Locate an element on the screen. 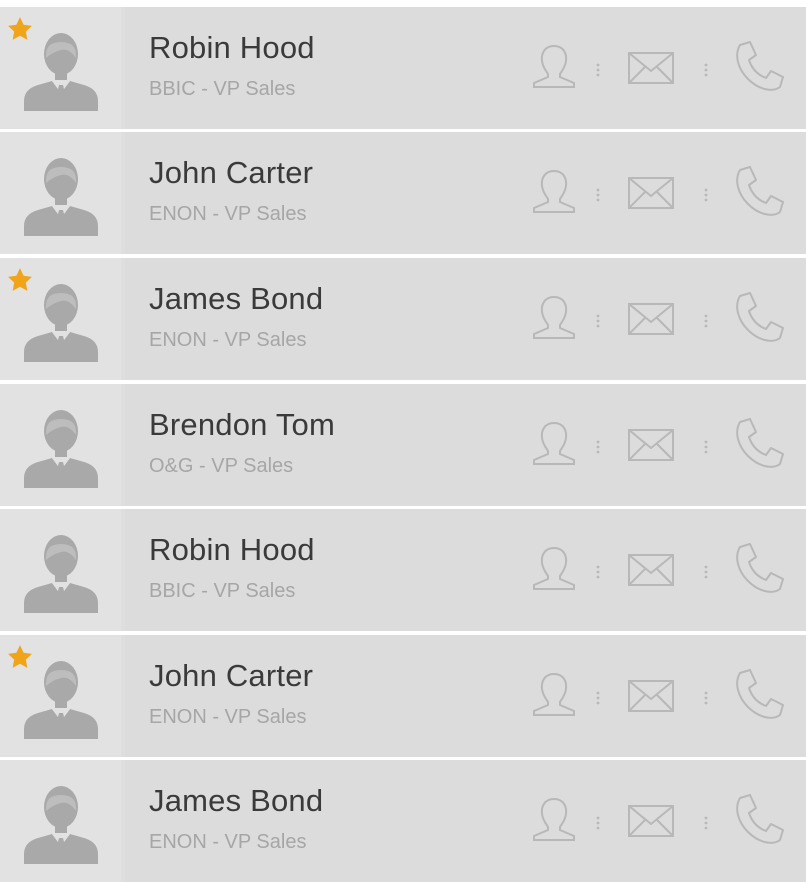 The image size is (806, 882). contact-subtitle: O&G - VP Sales is located at coordinates (221, 466).